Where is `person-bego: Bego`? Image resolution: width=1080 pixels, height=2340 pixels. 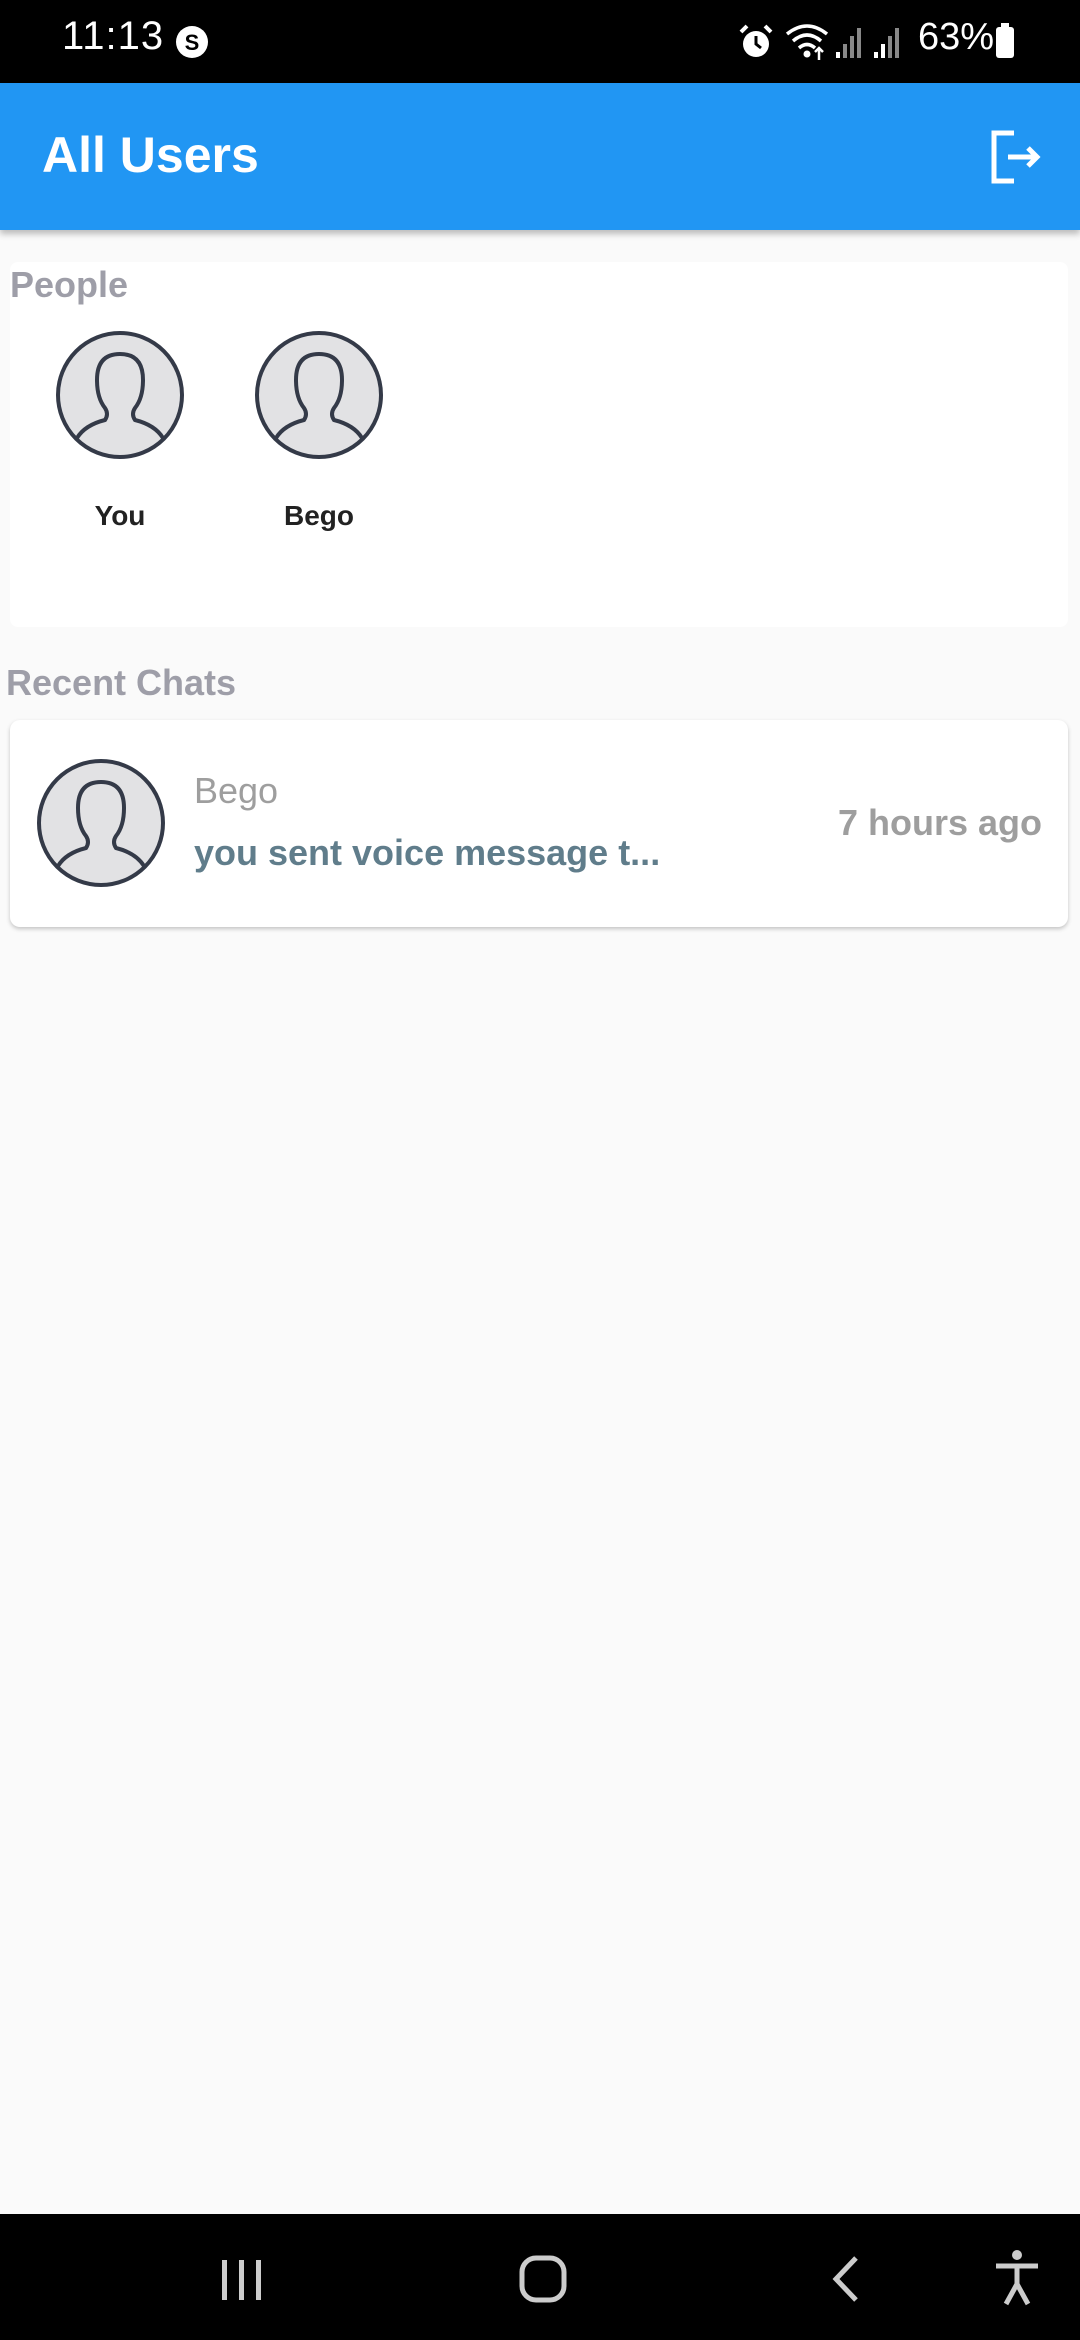 person-bego: Bego is located at coordinates (319, 431).